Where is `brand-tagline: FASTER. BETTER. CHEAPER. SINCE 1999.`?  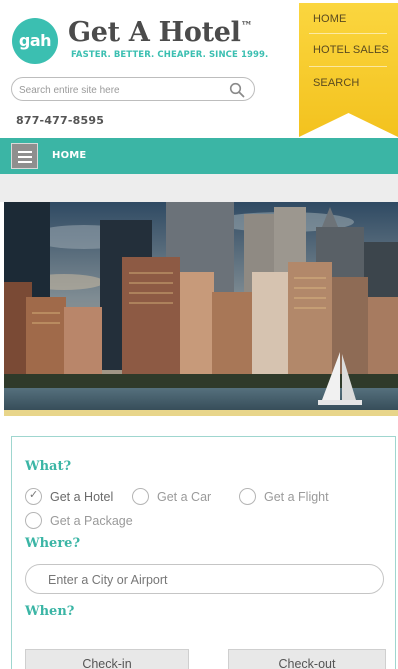 brand-tagline: FASTER. BETTER. CHEAPER. SINCE 1999. is located at coordinates (170, 55).